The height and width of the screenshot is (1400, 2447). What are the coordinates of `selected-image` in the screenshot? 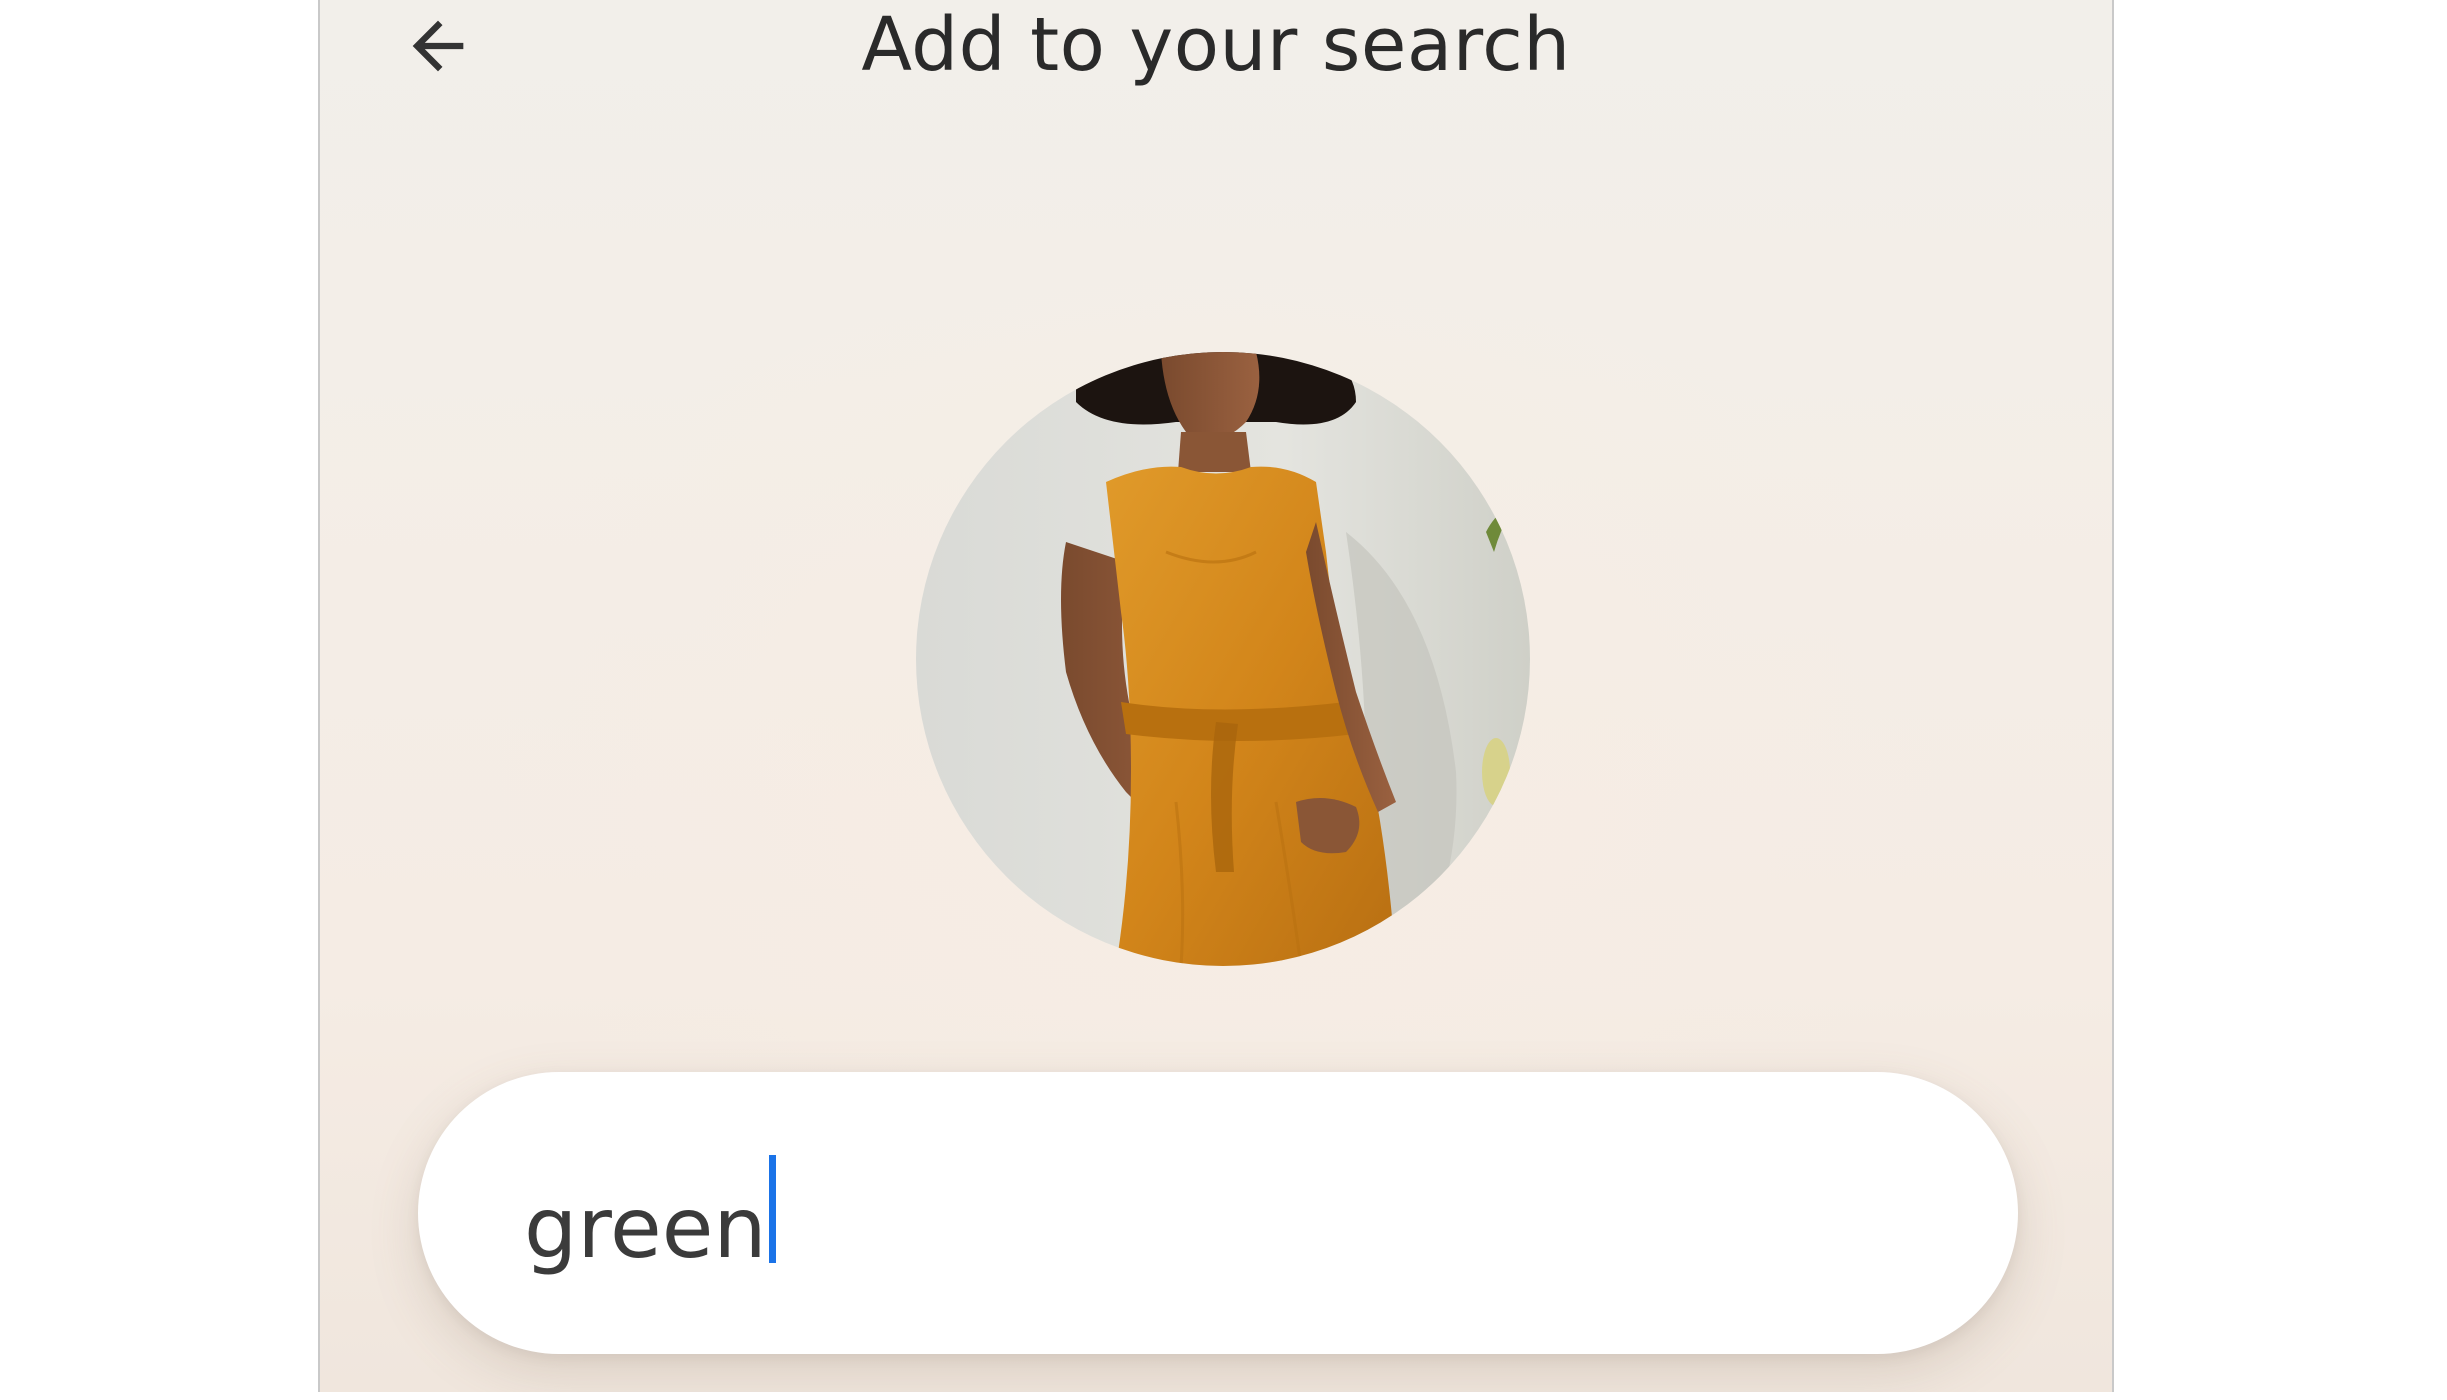 It's located at (1223, 659).